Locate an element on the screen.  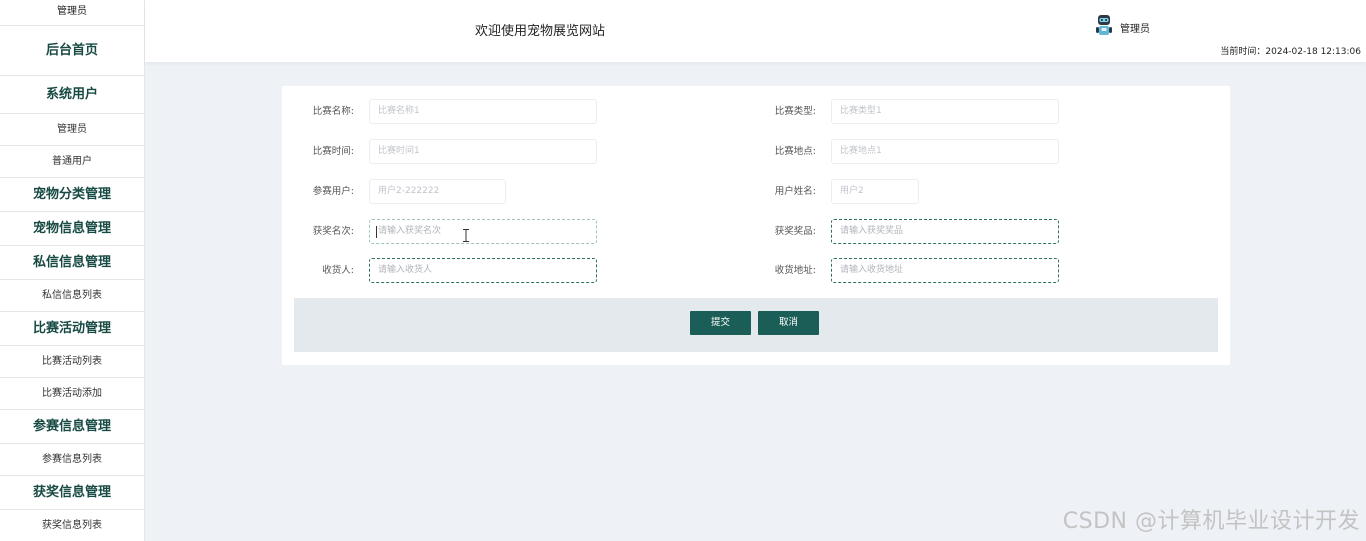
header-username: 管理员 is located at coordinates (1135, 27).